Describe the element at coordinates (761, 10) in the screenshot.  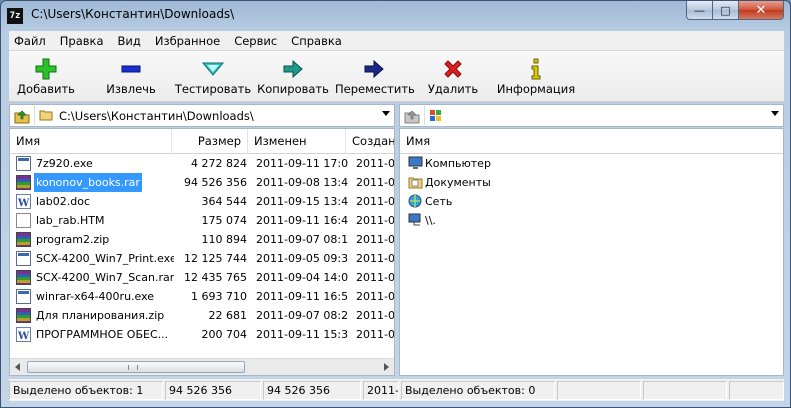
I see `close-button: ✕` at that location.